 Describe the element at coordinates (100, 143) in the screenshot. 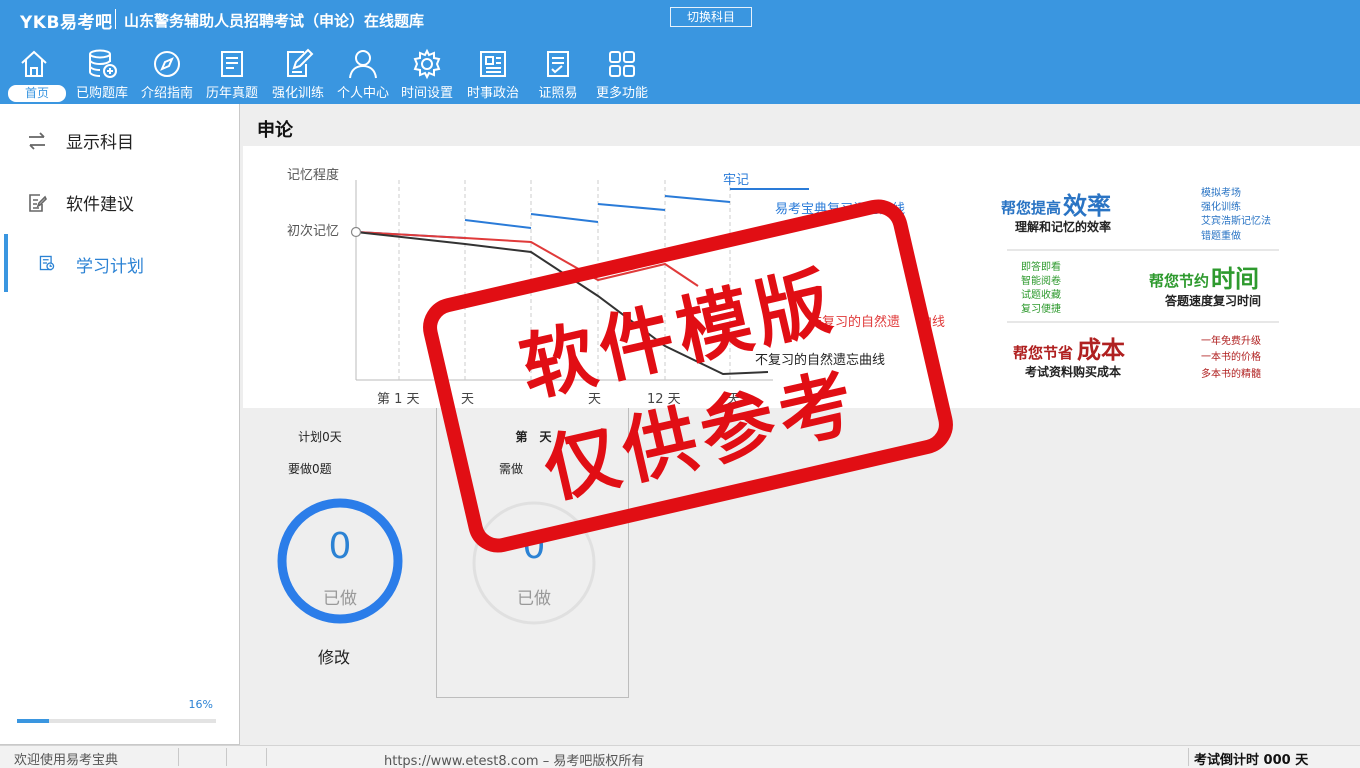

I see `sidebar-item-label: 显示科目` at that location.